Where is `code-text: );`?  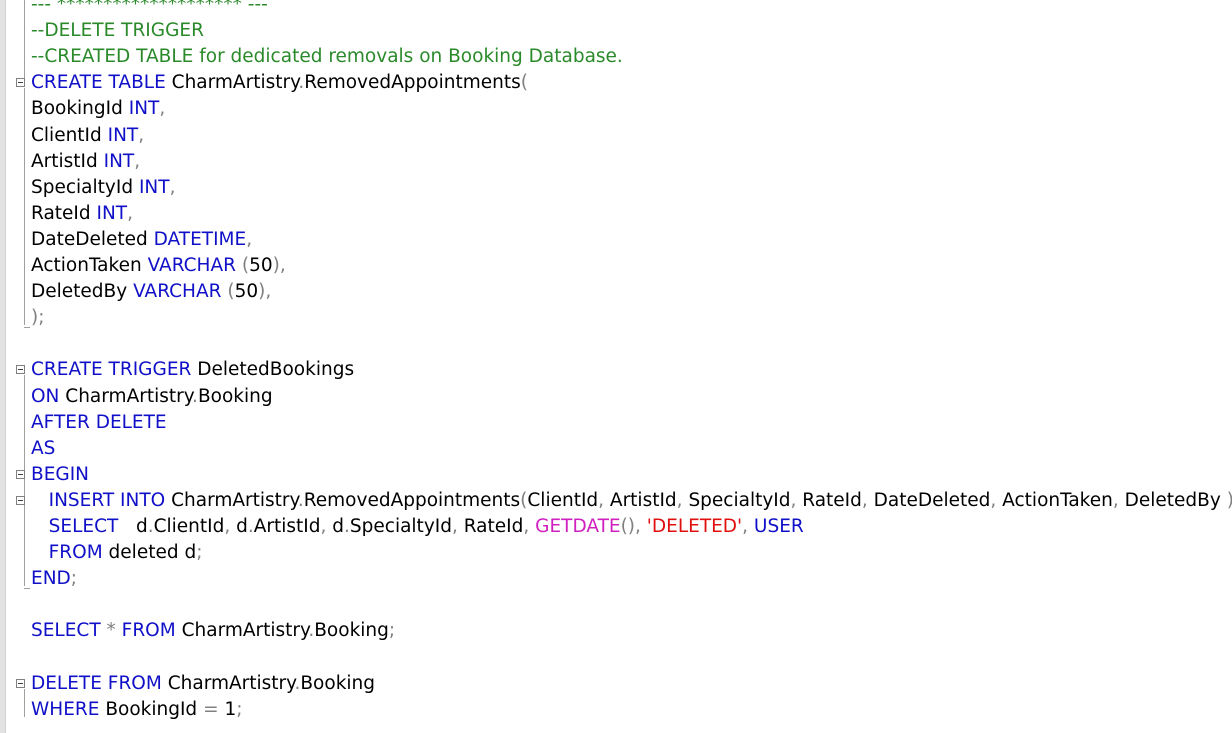
code-text: ); is located at coordinates (37, 318).